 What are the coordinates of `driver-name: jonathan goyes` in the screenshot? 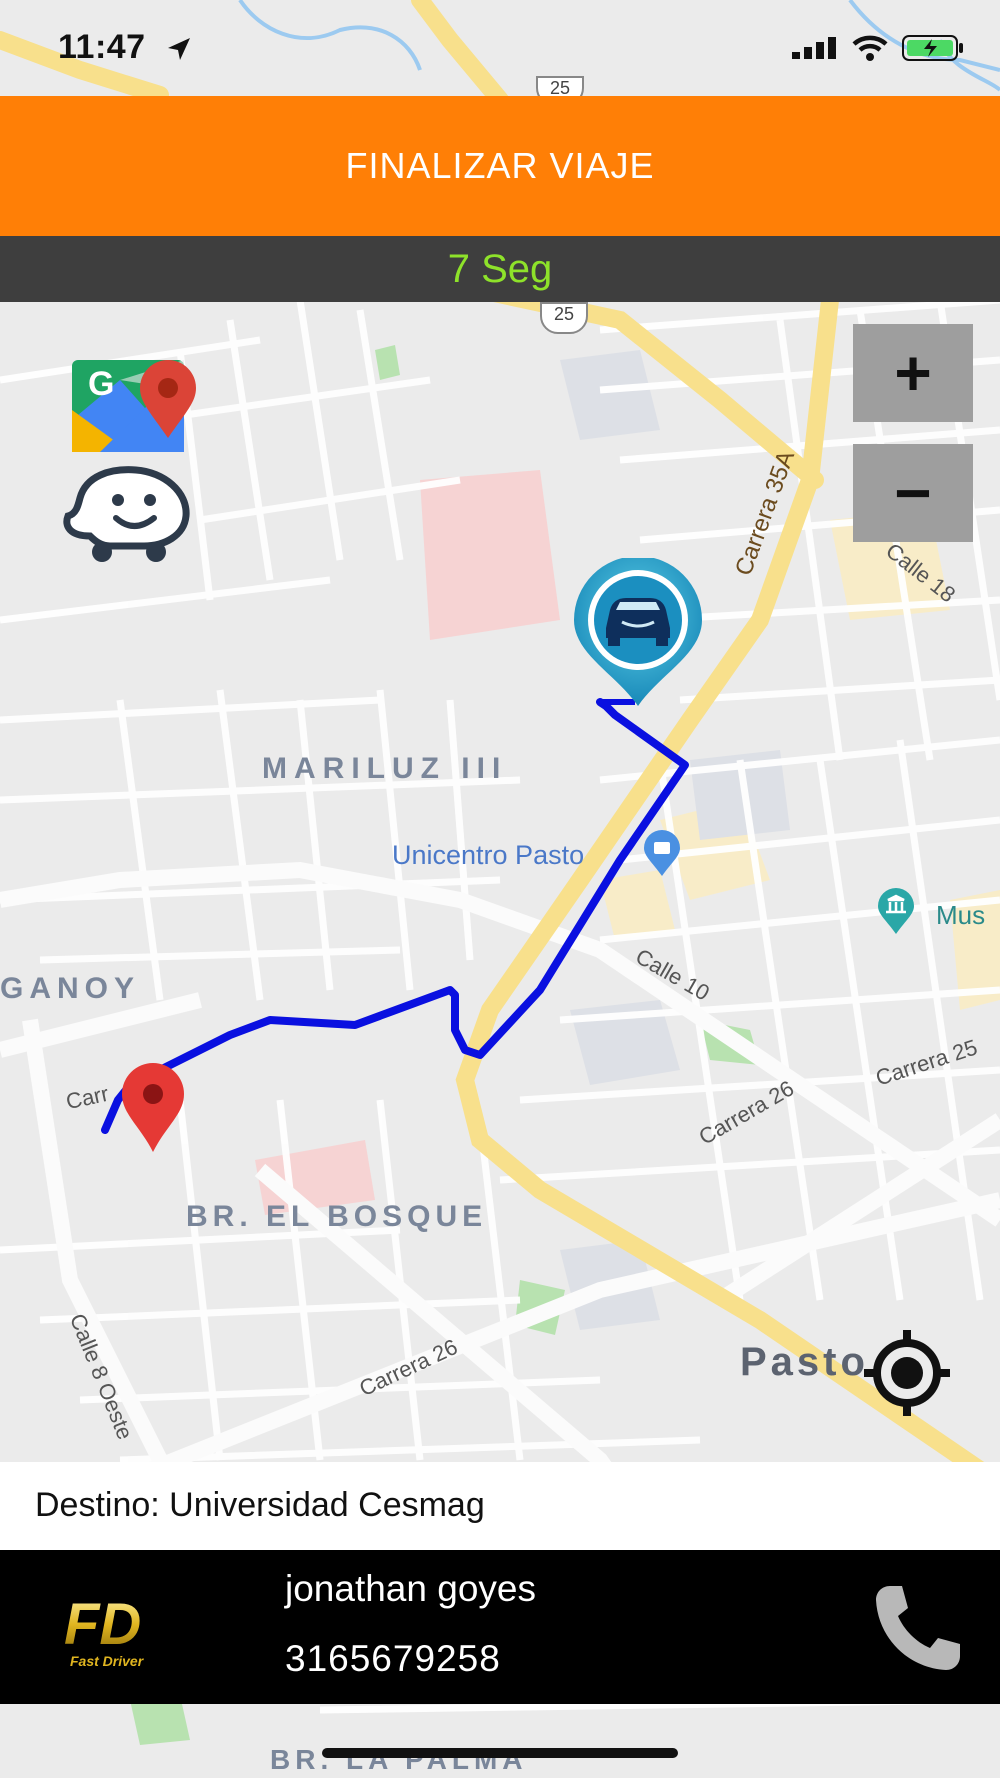 It's located at (410, 1588).